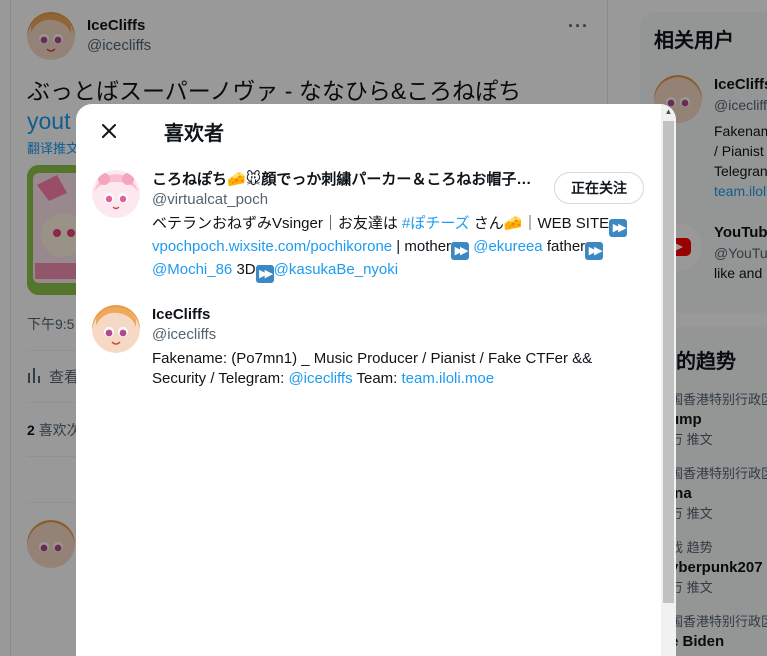 The height and width of the screenshot is (656, 767). Describe the element at coordinates (668, 111) in the screenshot. I see `scroll-up-arrow: ▲` at that location.